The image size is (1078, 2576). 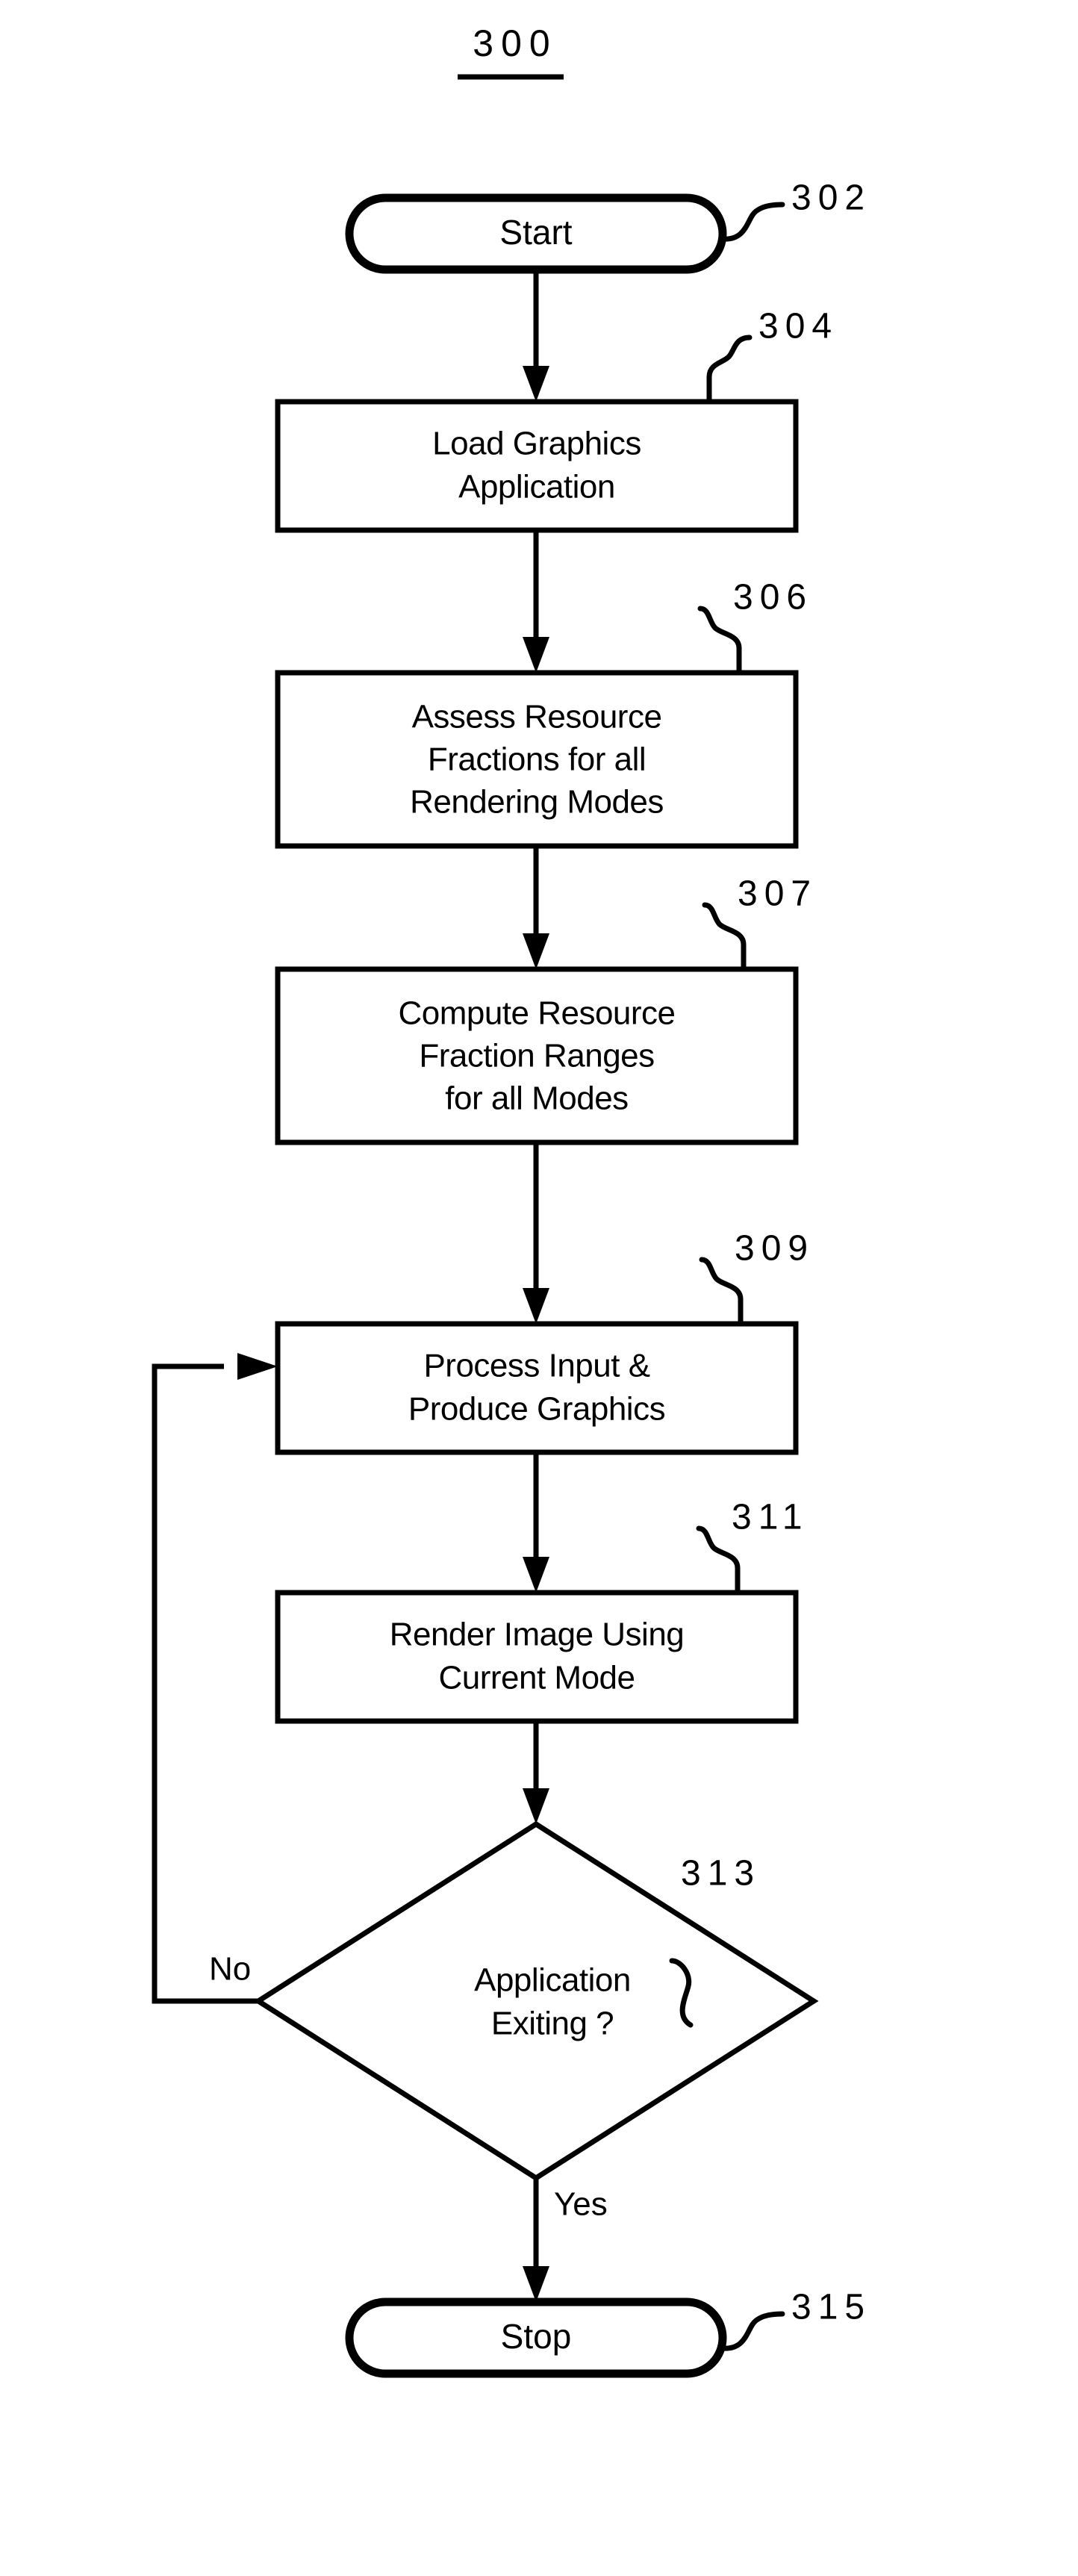 What do you see at coordinates (798, 326) in the screenshot?
I see `ref-number-304: 304` at bounding box center [798, 326].